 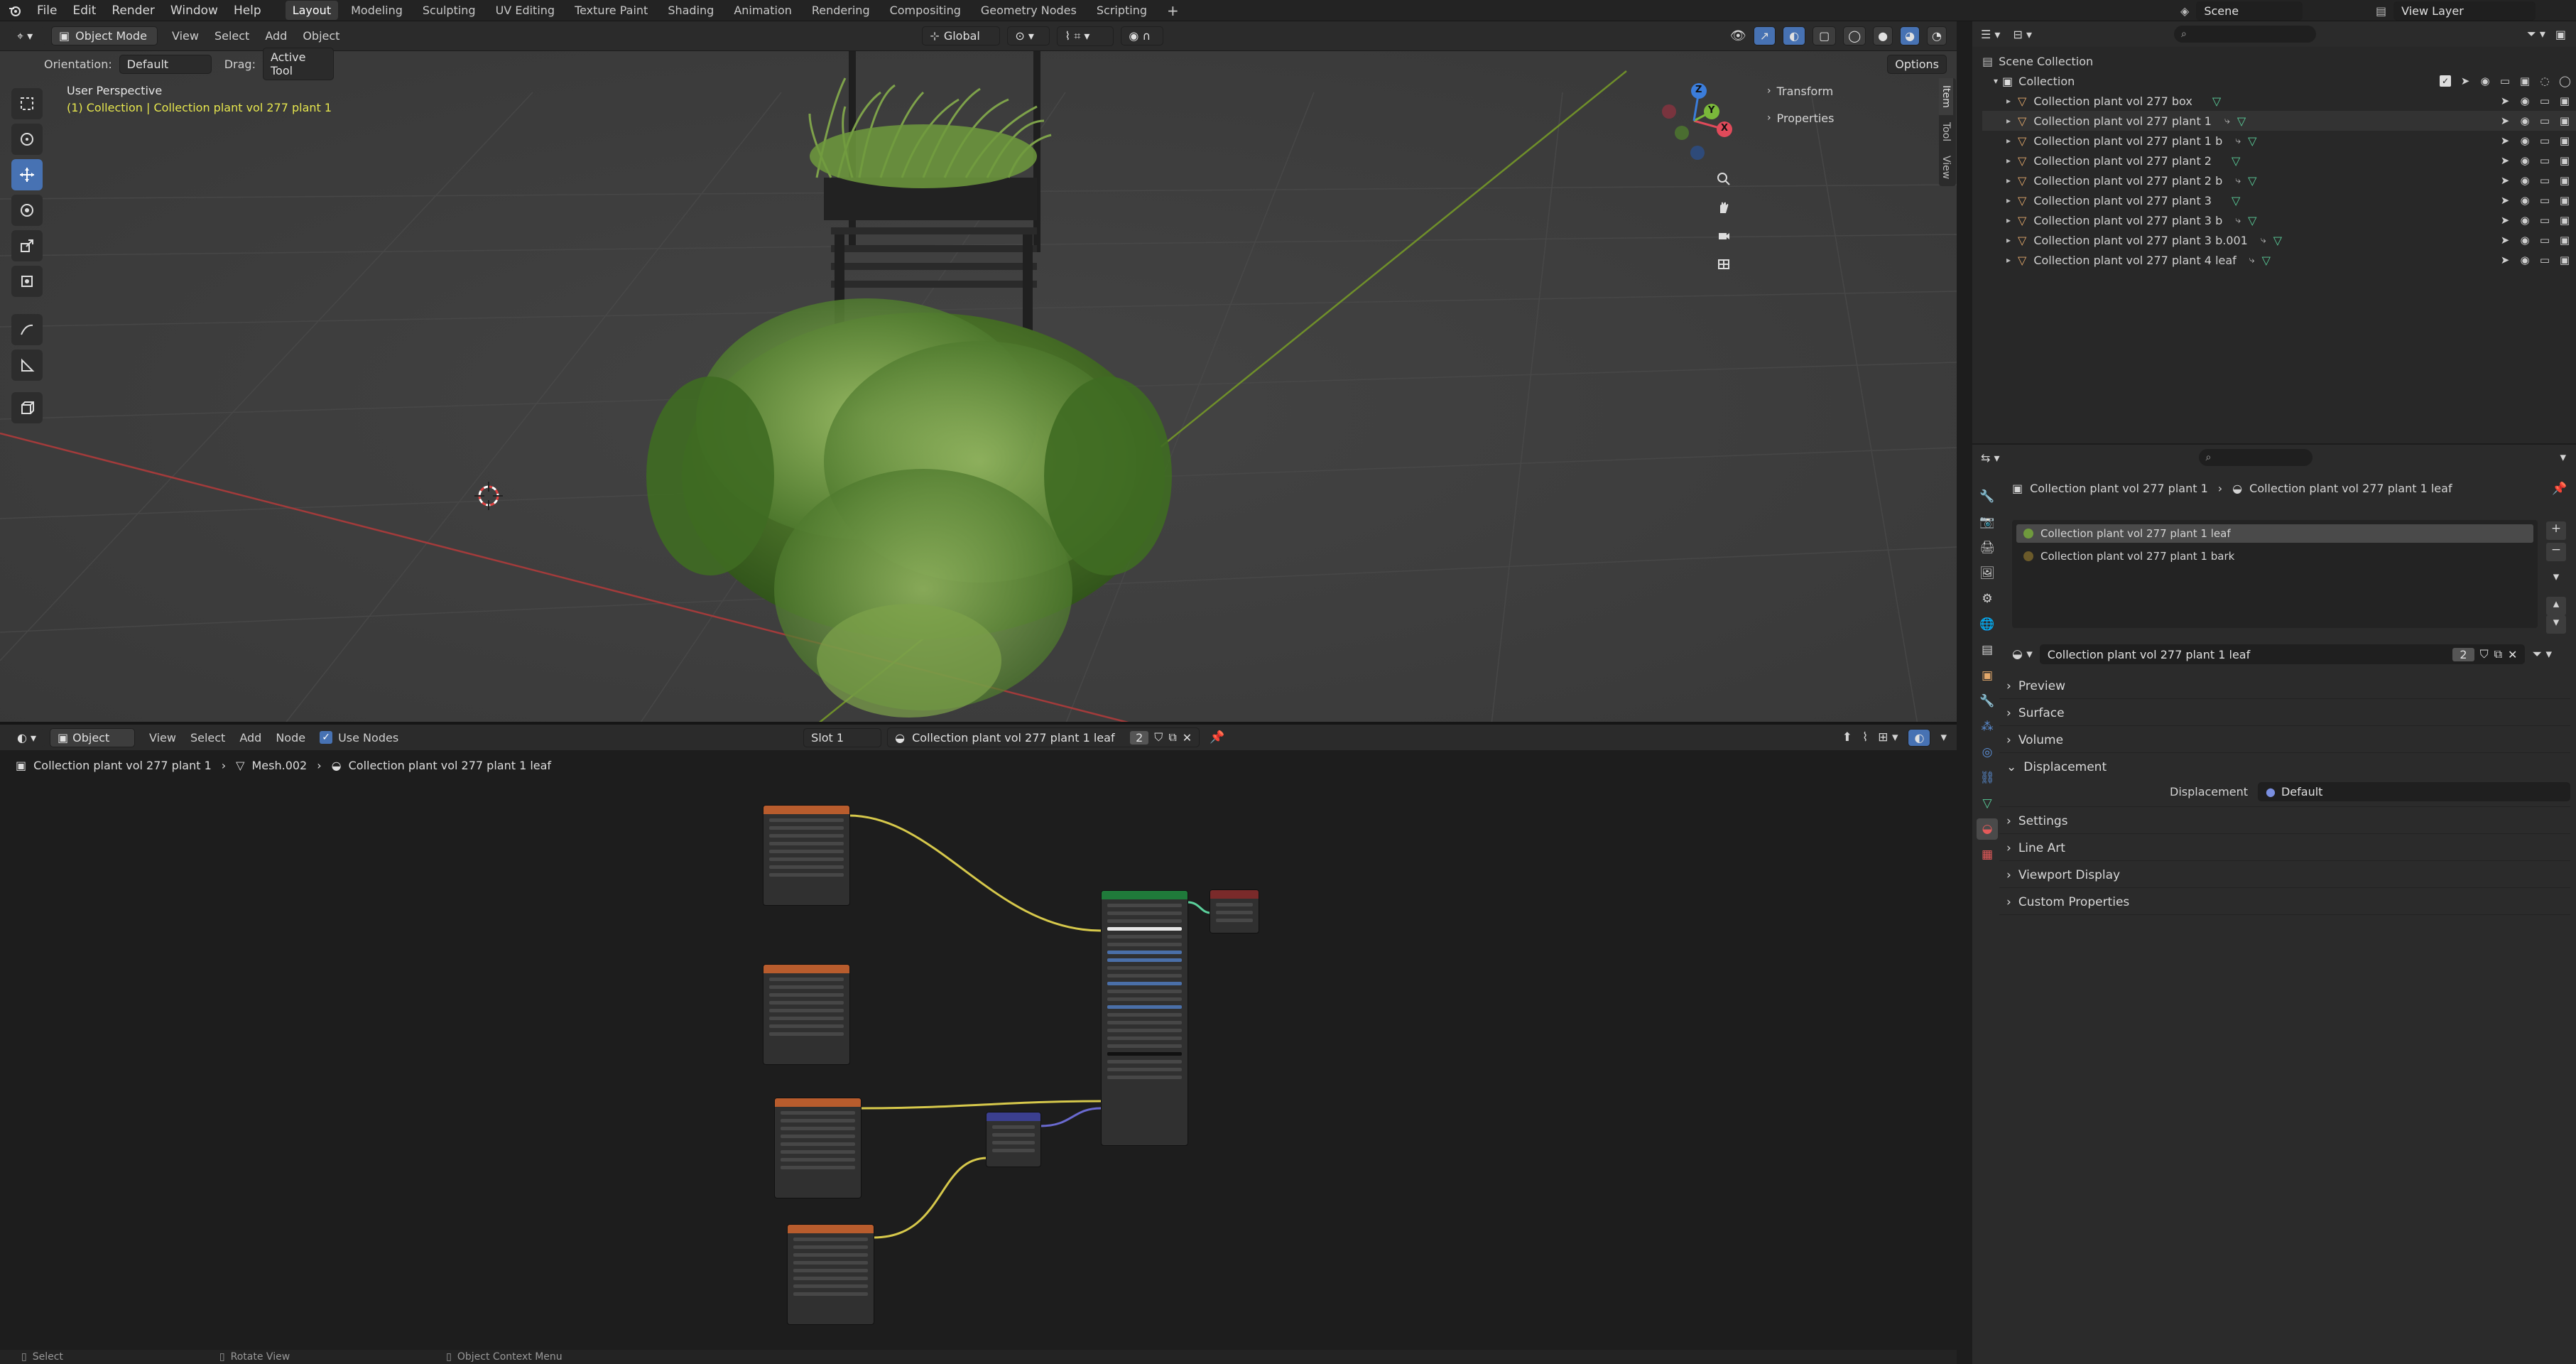 I want to click on panel-settings: › Settings, so click(x=2285, y=821).